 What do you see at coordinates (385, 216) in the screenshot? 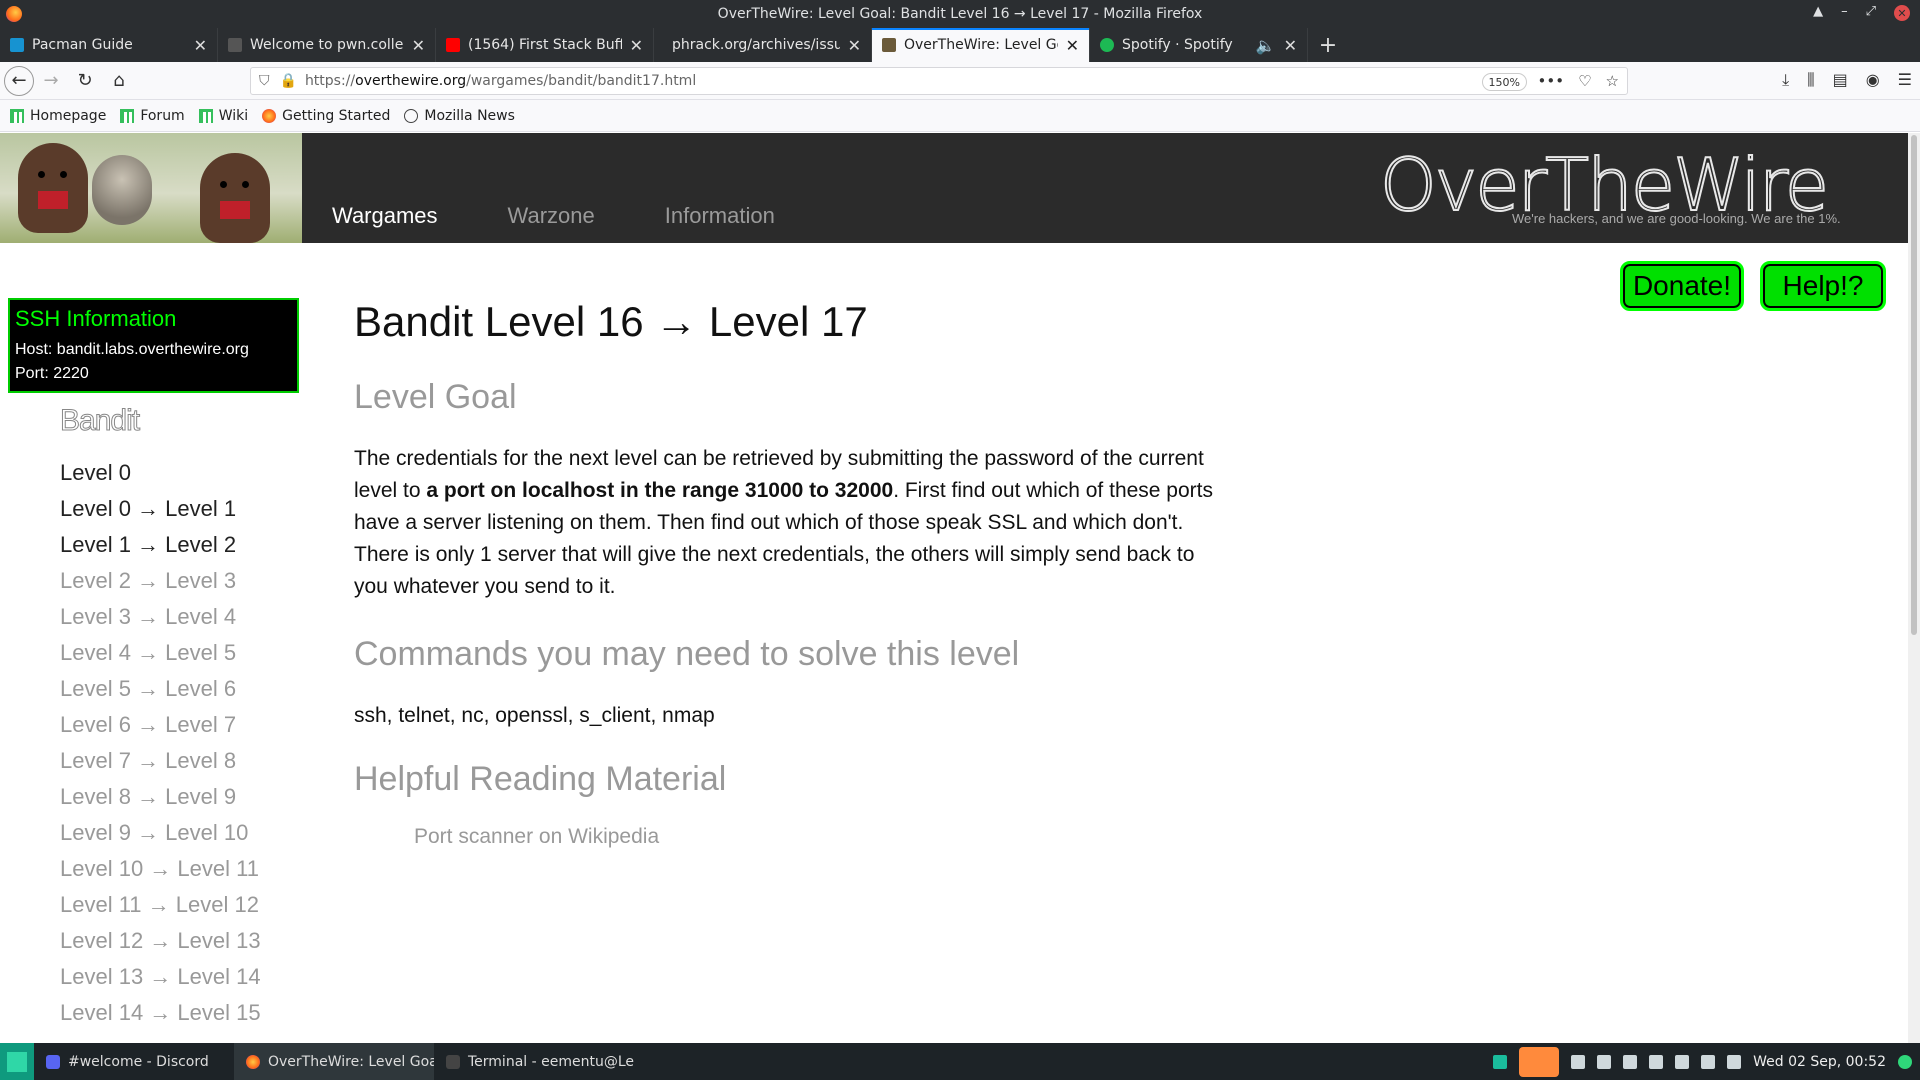
I see `menu-wargames: Wargames` at bounding box center [385, 216].